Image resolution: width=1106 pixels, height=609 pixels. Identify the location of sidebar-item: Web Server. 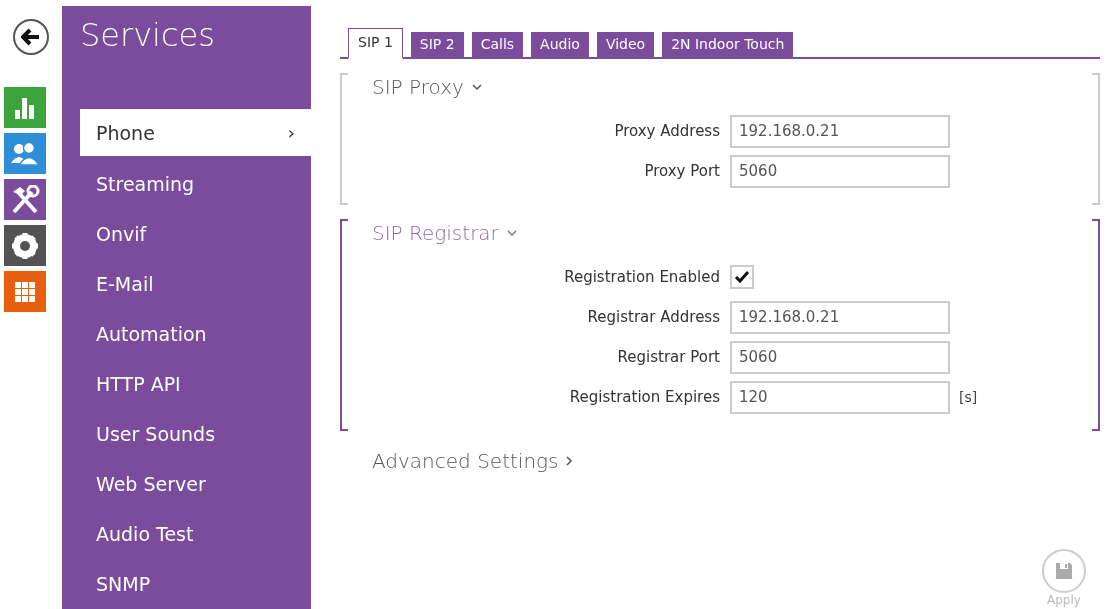
(195, 484).